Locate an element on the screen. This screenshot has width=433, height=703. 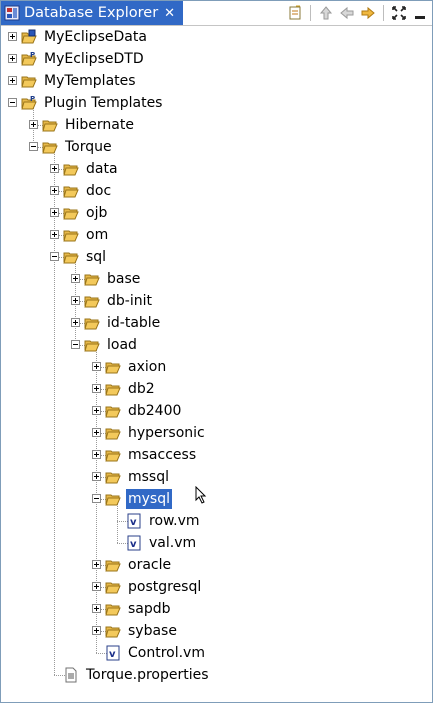
tree-item: v val.vm is located at coordinates (162, 543).